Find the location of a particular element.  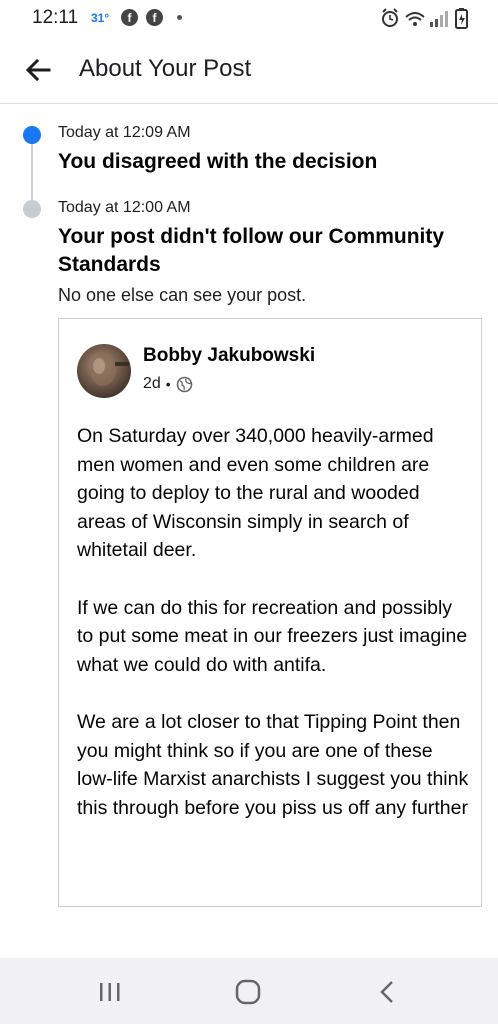

recent-apps-icon is located at coordinates (110, 992).